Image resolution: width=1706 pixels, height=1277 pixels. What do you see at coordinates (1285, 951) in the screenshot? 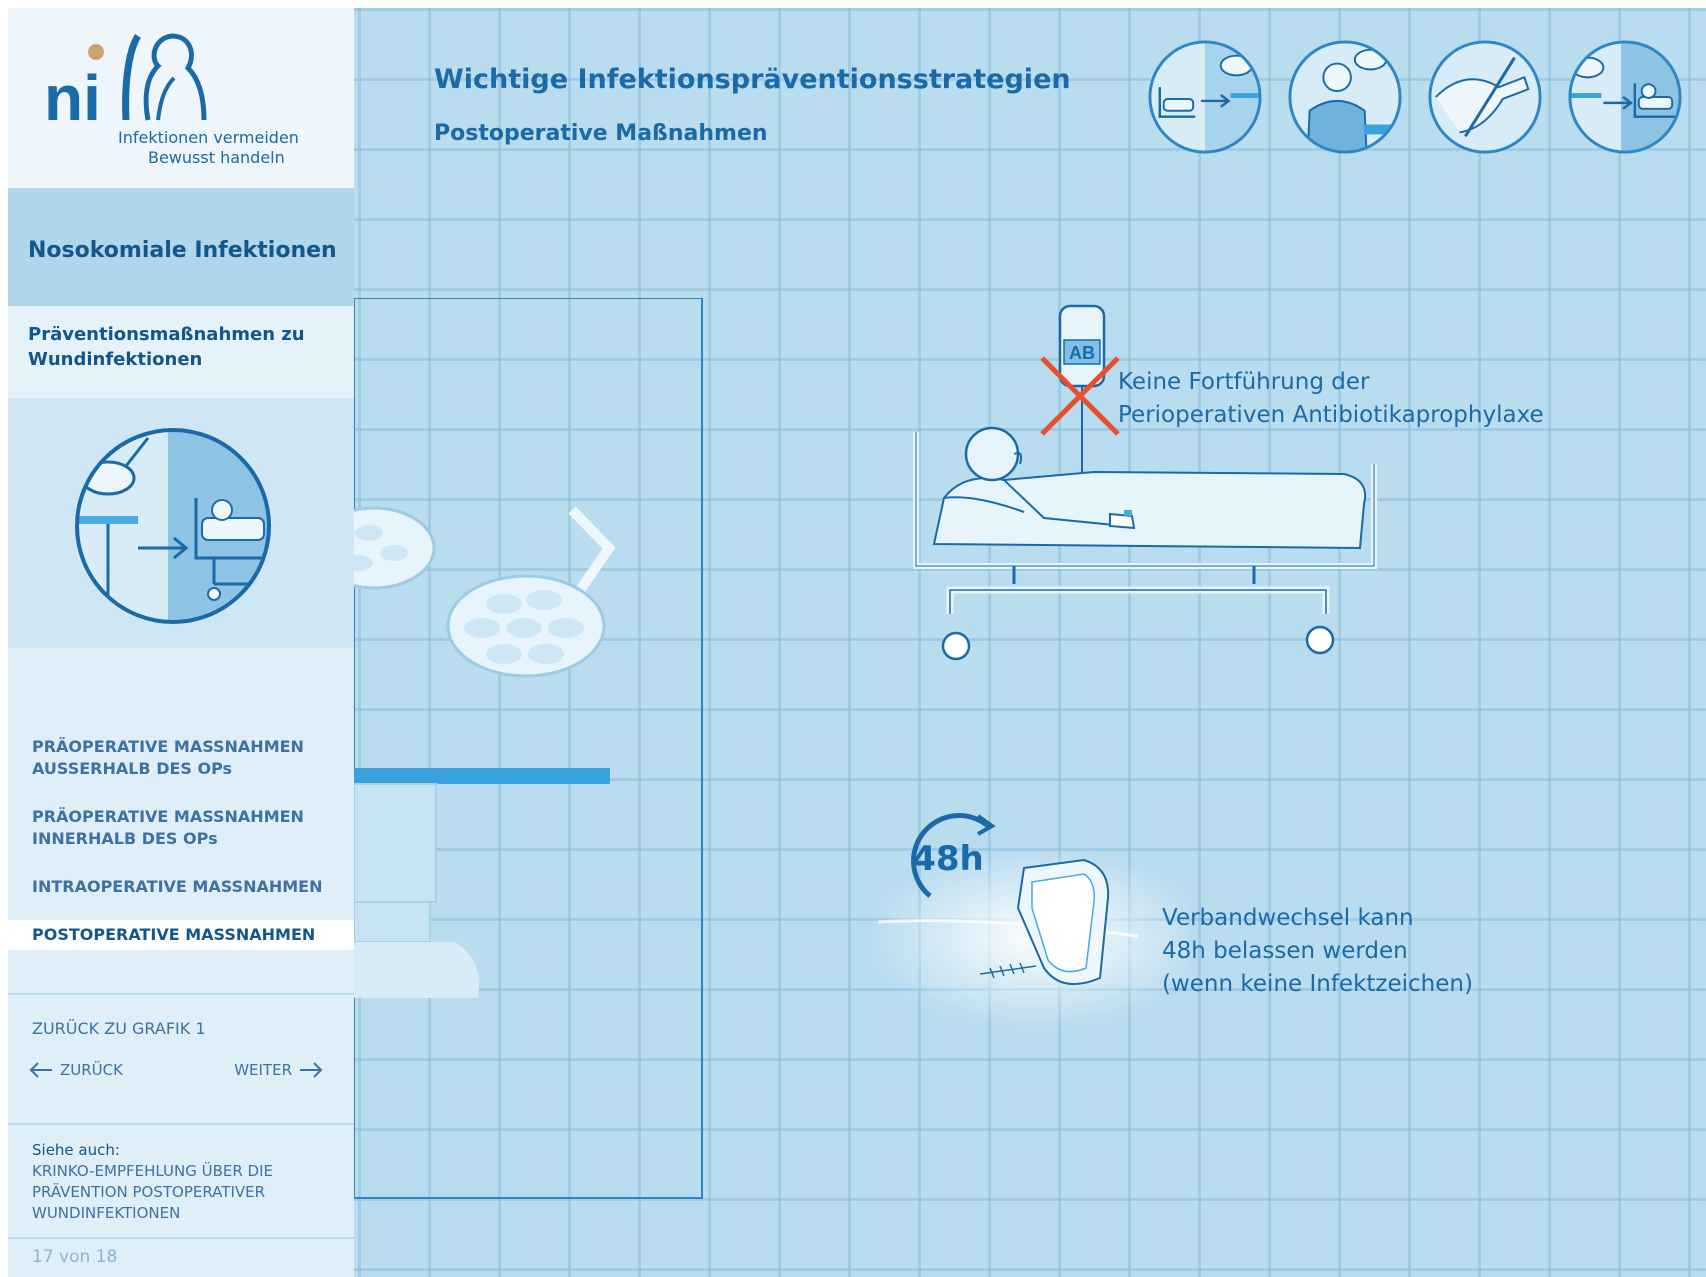
I see `dressing-note-line-2: 48h belassen werden` at bounding box center [1285, 951].